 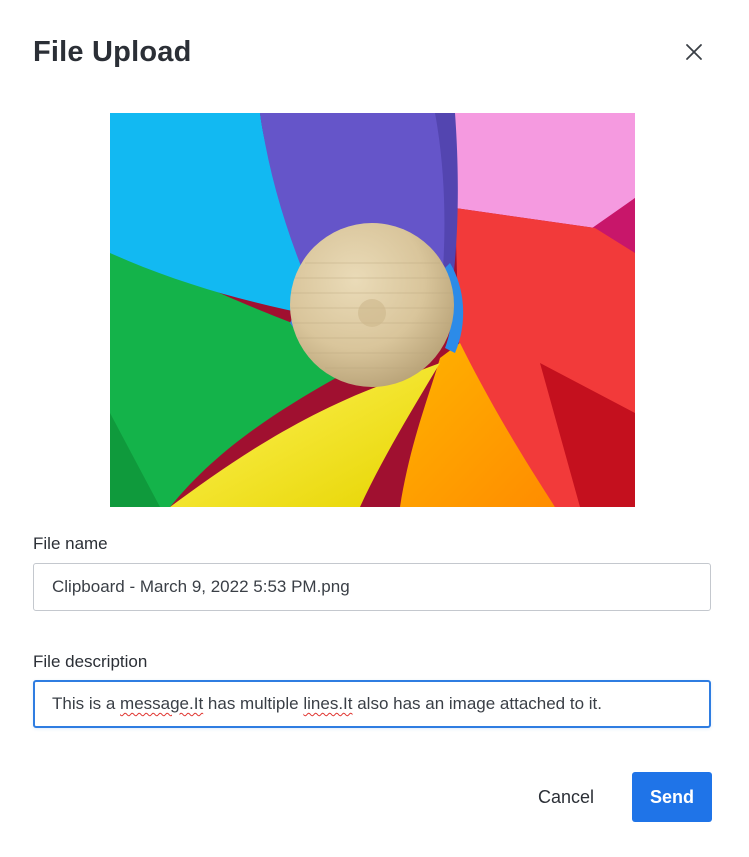 What do you see at coordinates (253, 703) in the screenshot?
I see `description-text-part: has multiple` at bounding box center [253, 703].